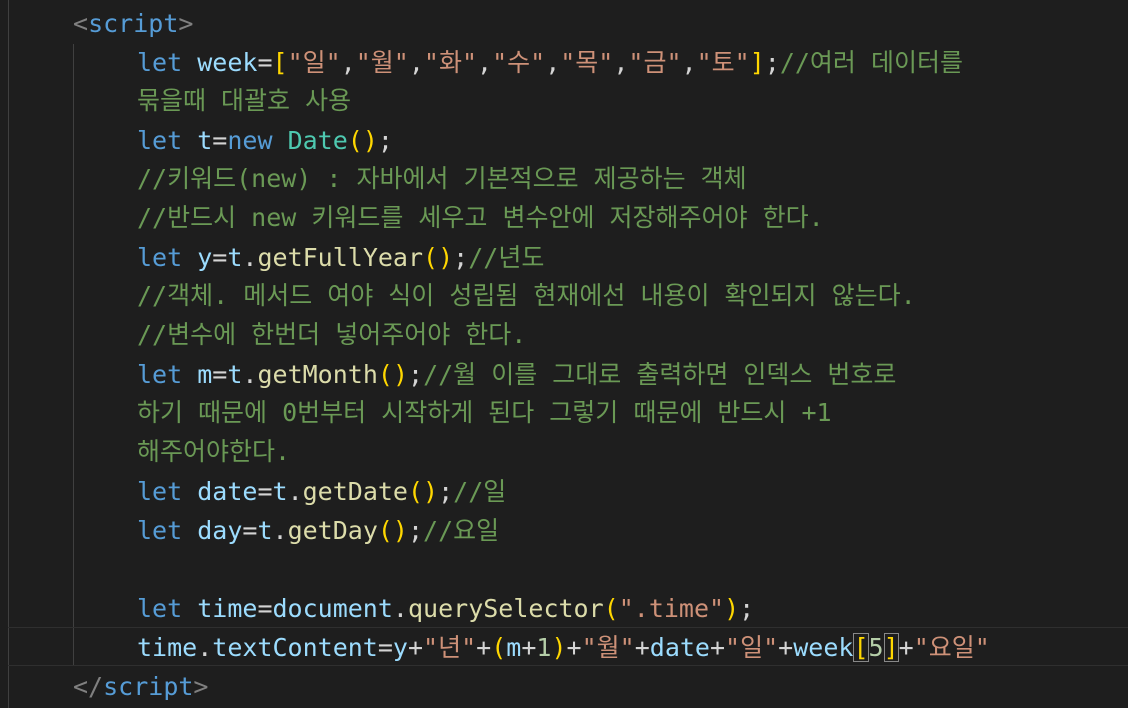  Describe the element at coordinates (450, 62) in the screenshot. I see `string: "화"` at that location.